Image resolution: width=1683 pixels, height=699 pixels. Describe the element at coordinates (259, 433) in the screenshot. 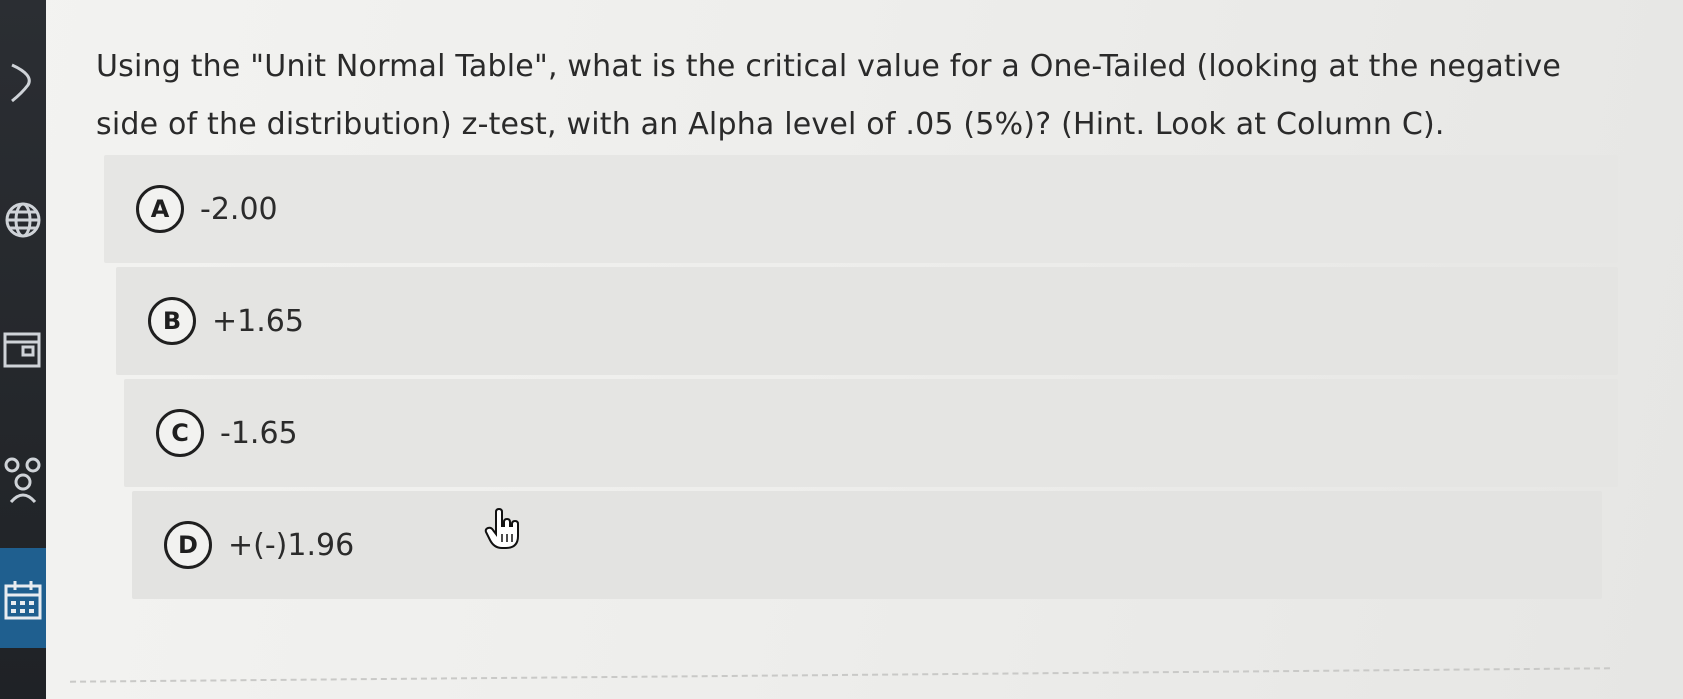

I see `option-c-text: -1.65` at that location.